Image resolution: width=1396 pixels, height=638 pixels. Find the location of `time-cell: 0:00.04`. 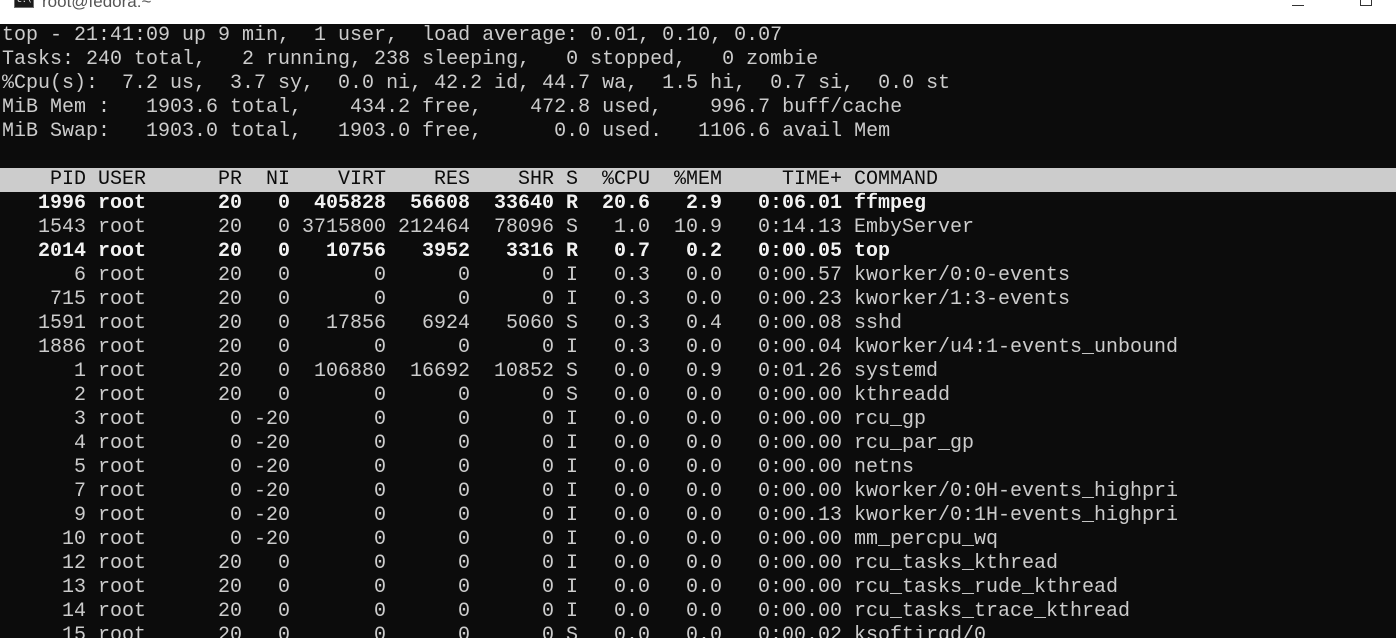

time-cell: 0:00.04 is located at coordinates (799, 347).